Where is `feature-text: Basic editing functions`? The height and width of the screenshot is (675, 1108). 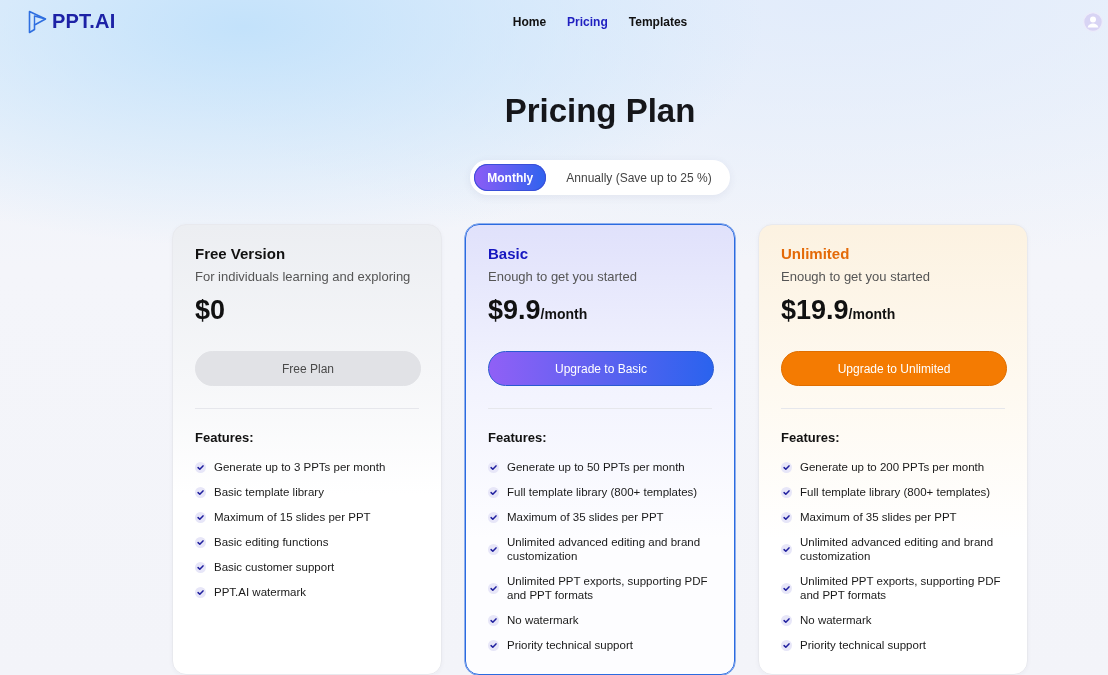
feature-text: Basic editing functions is located at coordinates (271, 542).